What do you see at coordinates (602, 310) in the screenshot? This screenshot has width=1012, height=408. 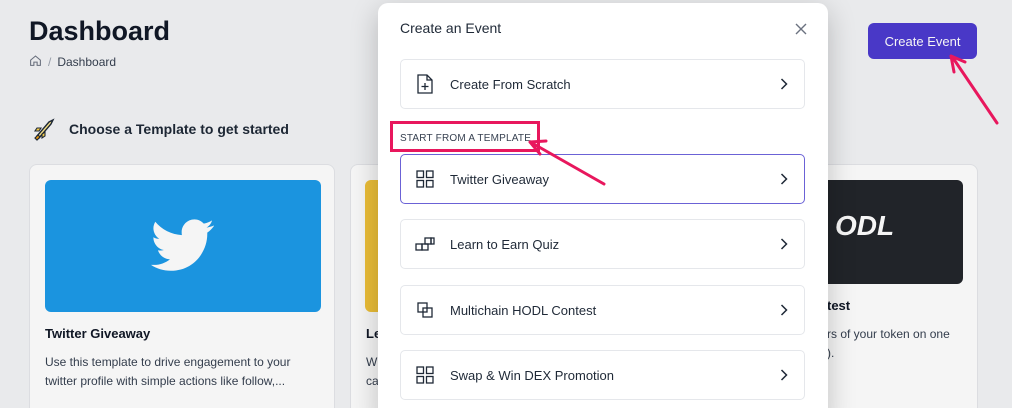 I see `option-multichain-hodl-contest: Multichain HODL Contest` at bounding box center [602, 310].